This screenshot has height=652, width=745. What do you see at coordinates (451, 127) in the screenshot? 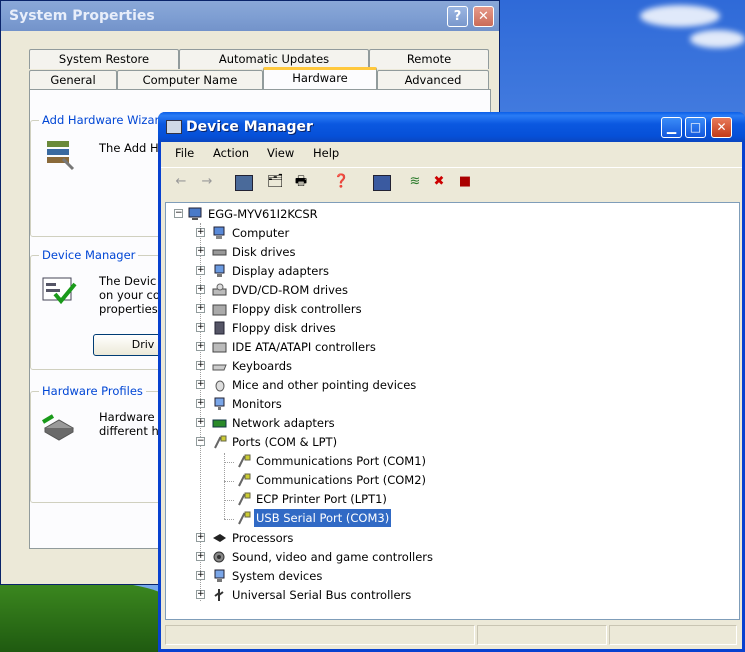
I see `device-manager-title-bar: Device Manager ▁ □ ✕` at bounding box center [451, 127].